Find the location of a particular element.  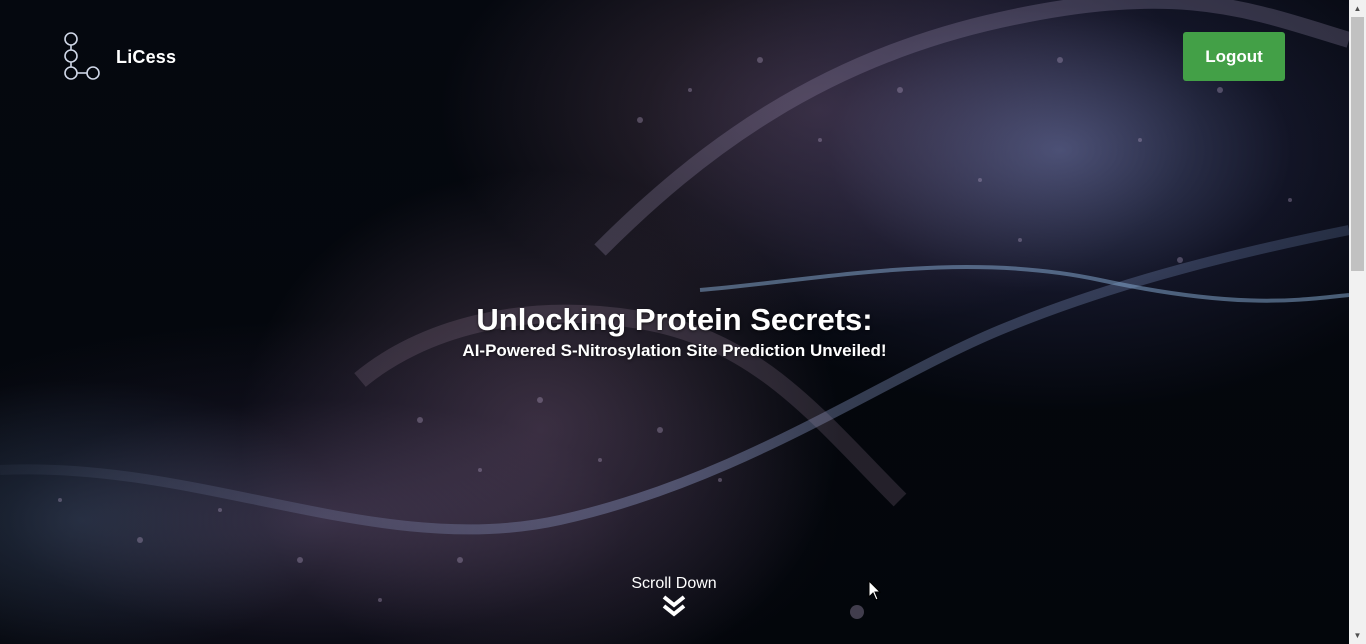

scroll-down-link: Scroll Down is located at coordinates (674, 596).